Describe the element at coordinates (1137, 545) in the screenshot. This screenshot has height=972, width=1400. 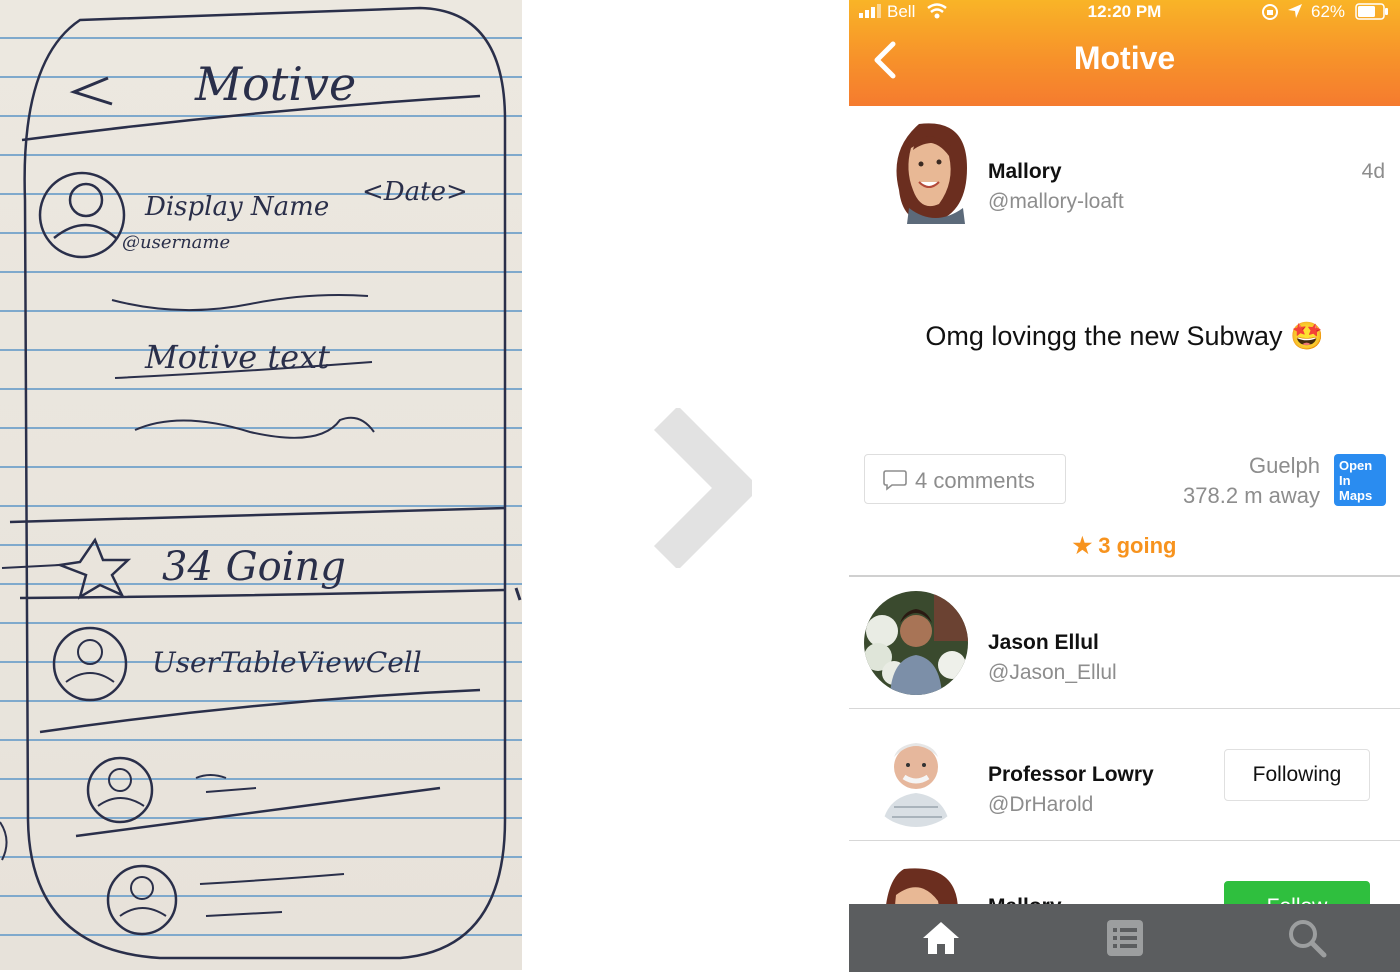
I see `going-label: 3 going` at that location.